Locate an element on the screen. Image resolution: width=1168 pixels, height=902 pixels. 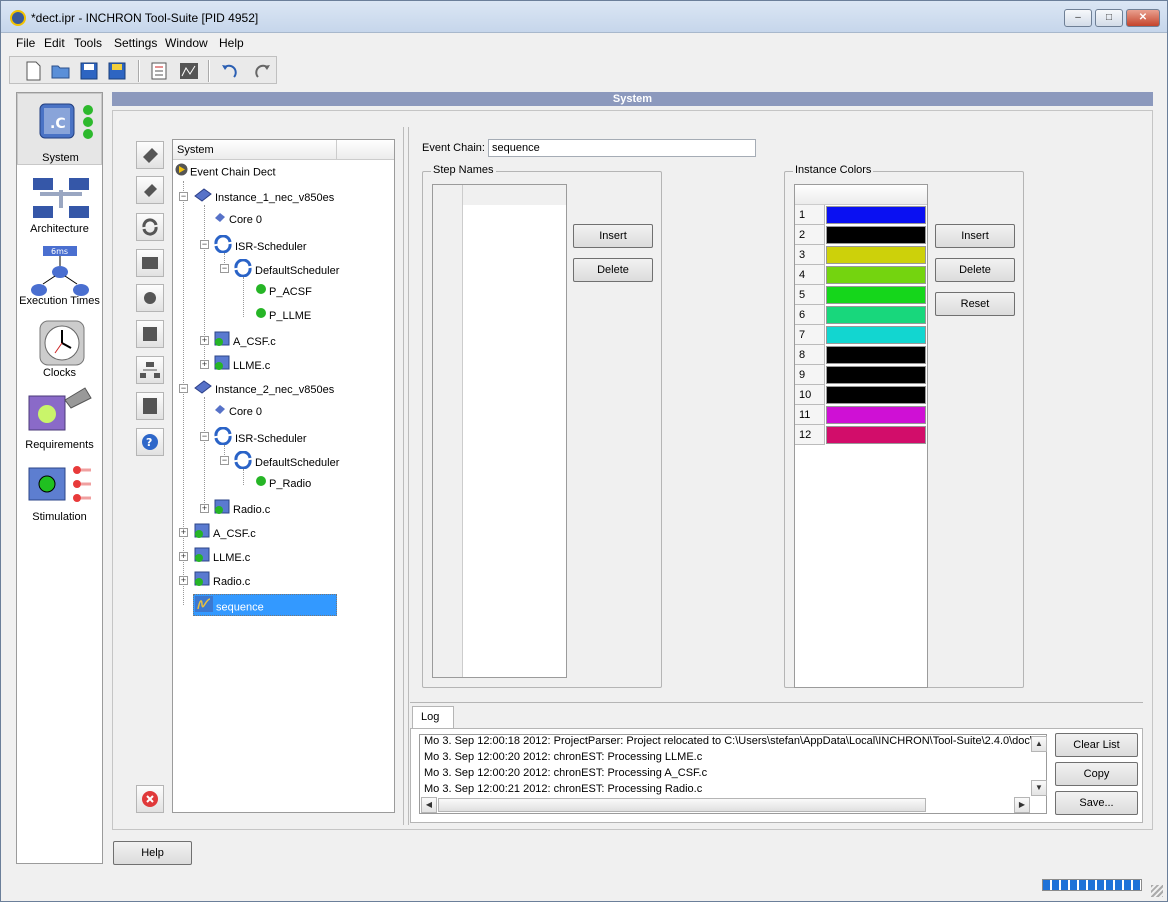
add-block-icon is located at coordinates (150, 263).